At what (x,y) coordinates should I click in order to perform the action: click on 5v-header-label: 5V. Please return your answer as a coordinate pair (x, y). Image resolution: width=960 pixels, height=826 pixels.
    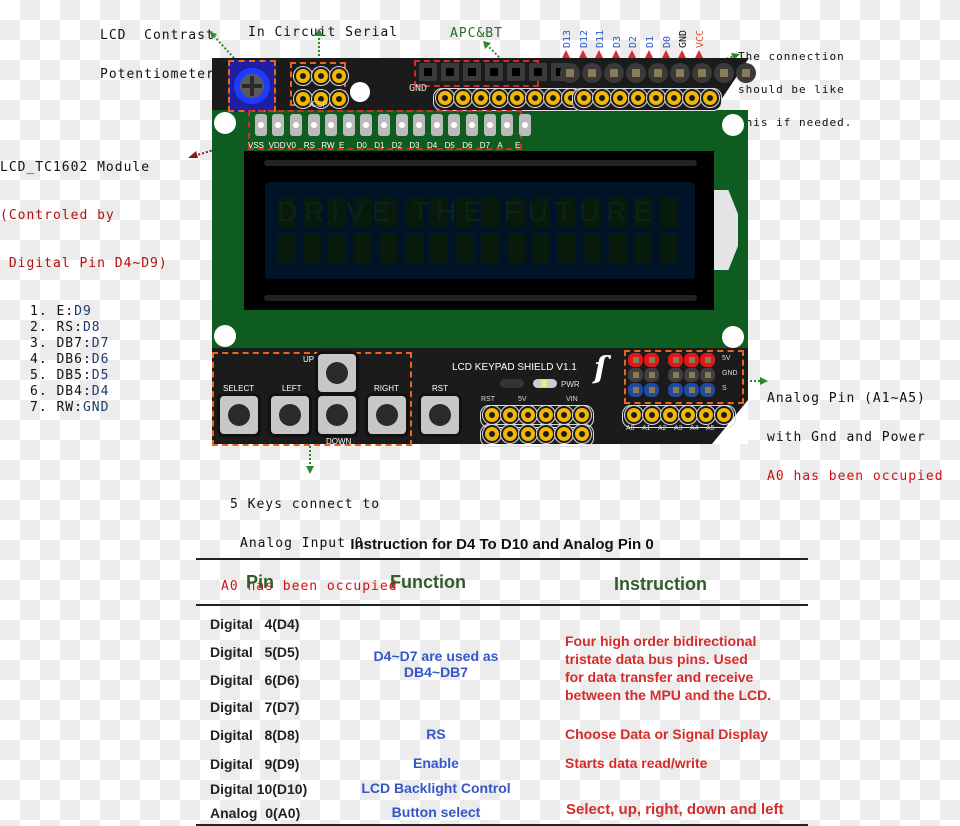
    Looking at the image, I should click on (522, 399).